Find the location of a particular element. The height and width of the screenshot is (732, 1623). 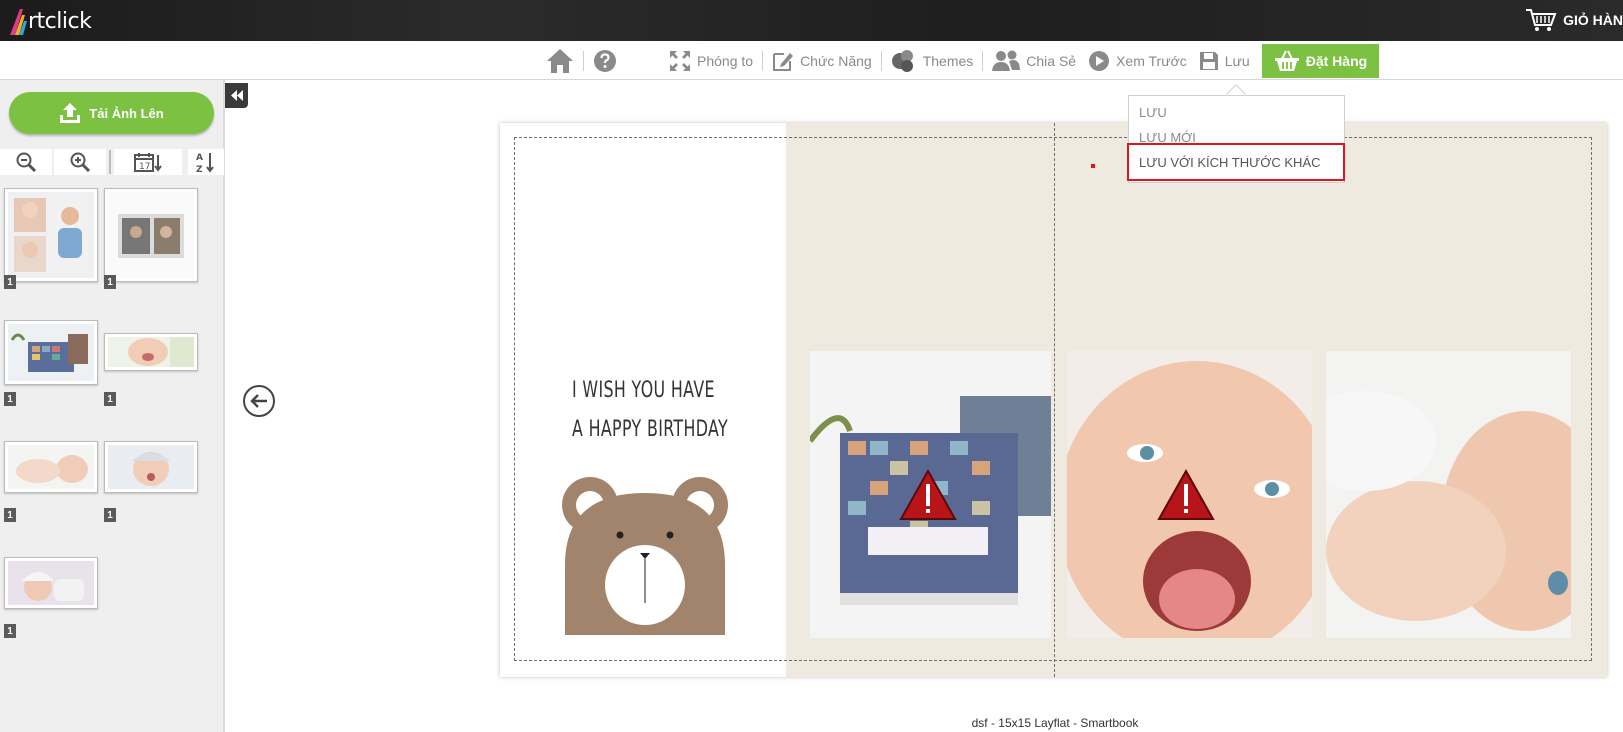

edit-icon is located at coordinates (783, 62).